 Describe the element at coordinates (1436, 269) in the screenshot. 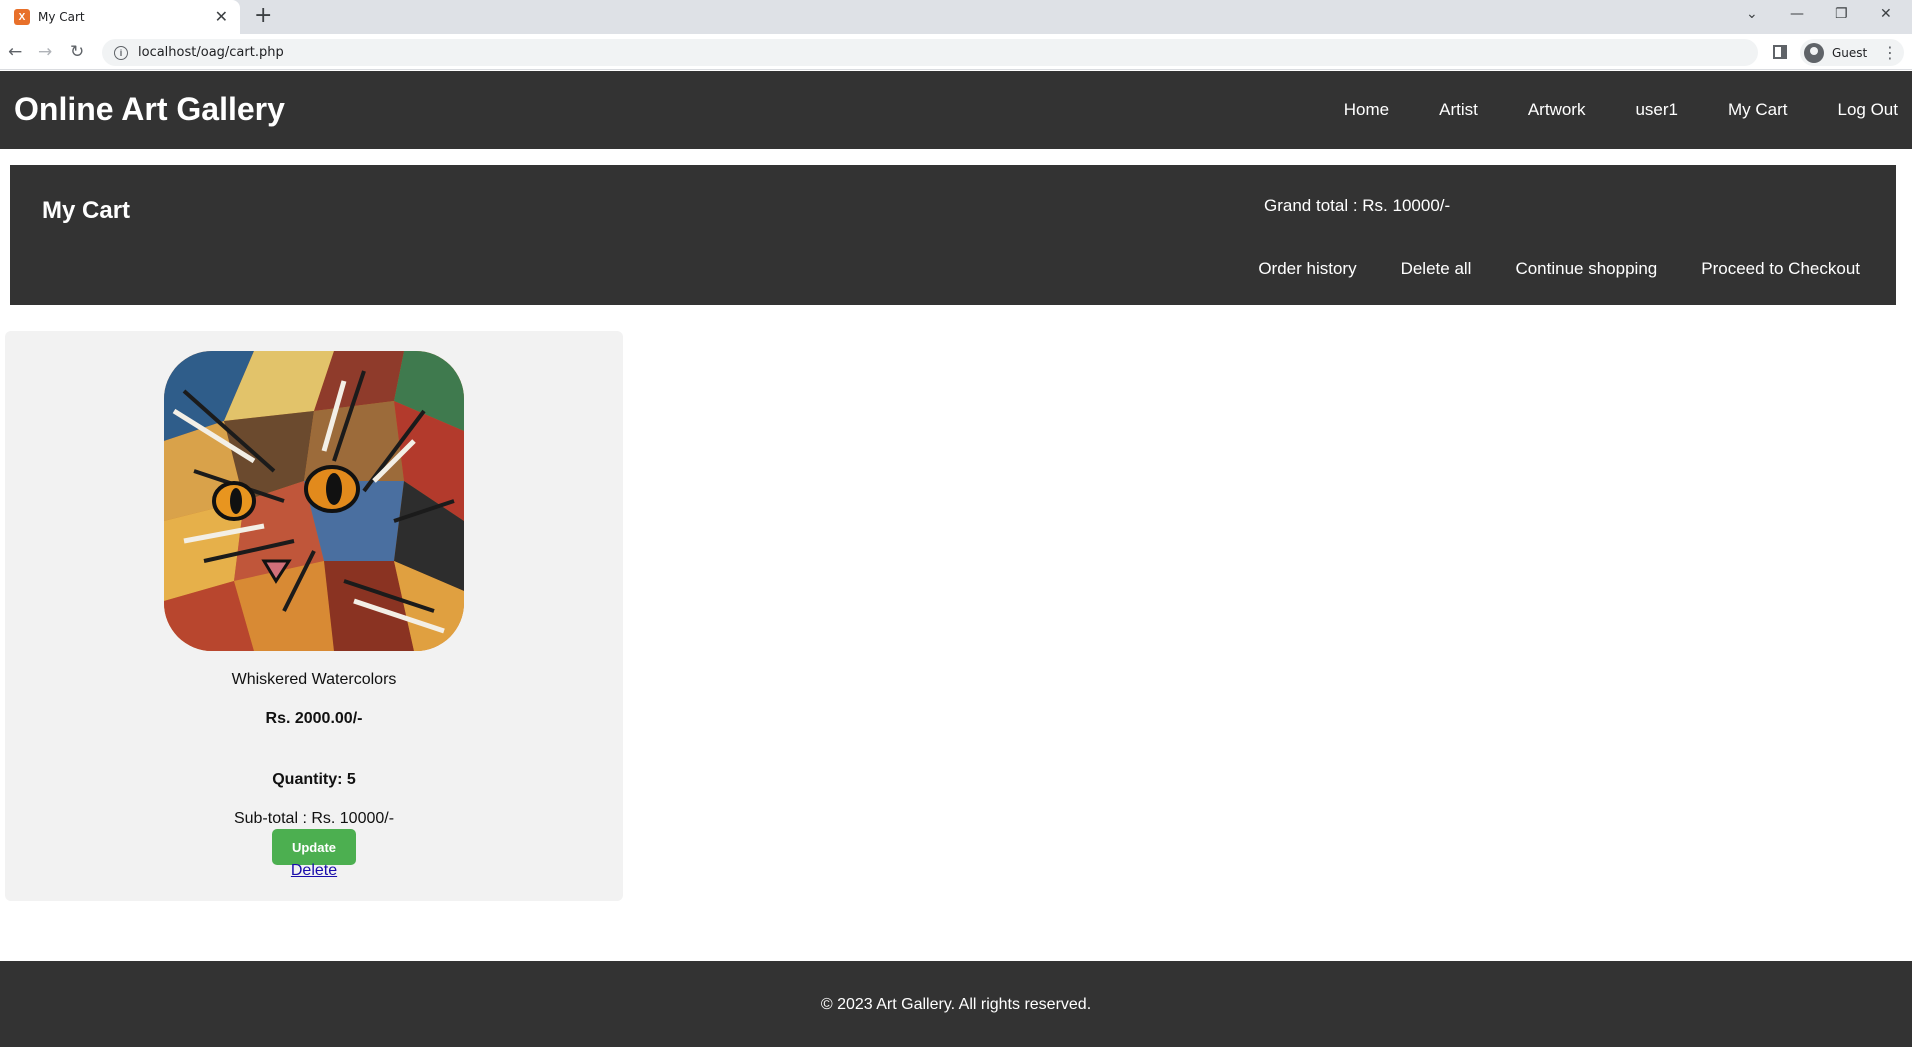

I see `delete-all-link: Delete all` at that location.